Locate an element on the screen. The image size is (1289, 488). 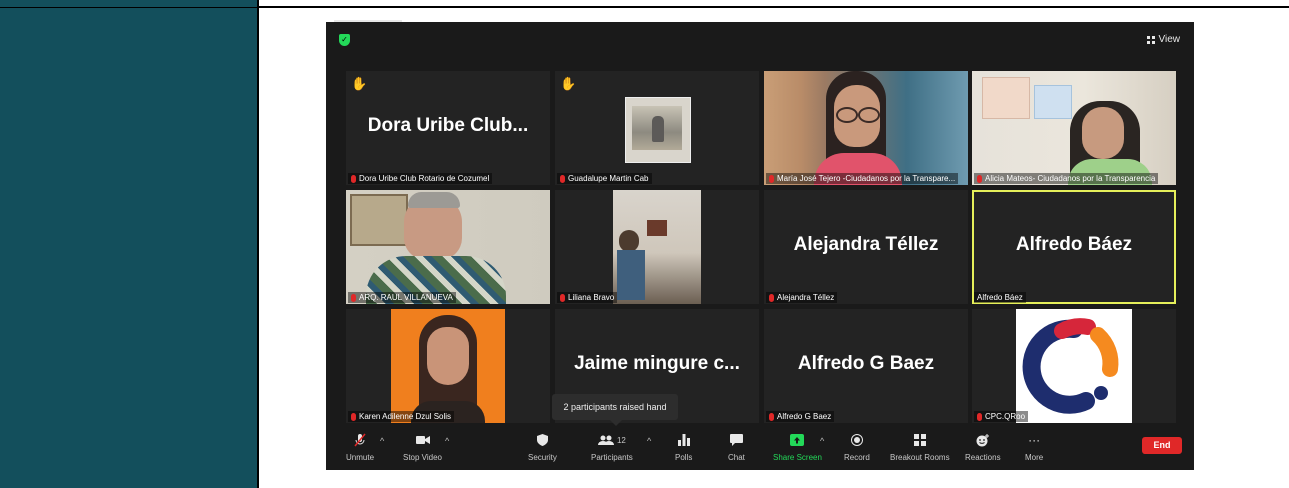
video-tile: ARQ. RAUL VILLANUEVA is located at coordinates (448, 247).